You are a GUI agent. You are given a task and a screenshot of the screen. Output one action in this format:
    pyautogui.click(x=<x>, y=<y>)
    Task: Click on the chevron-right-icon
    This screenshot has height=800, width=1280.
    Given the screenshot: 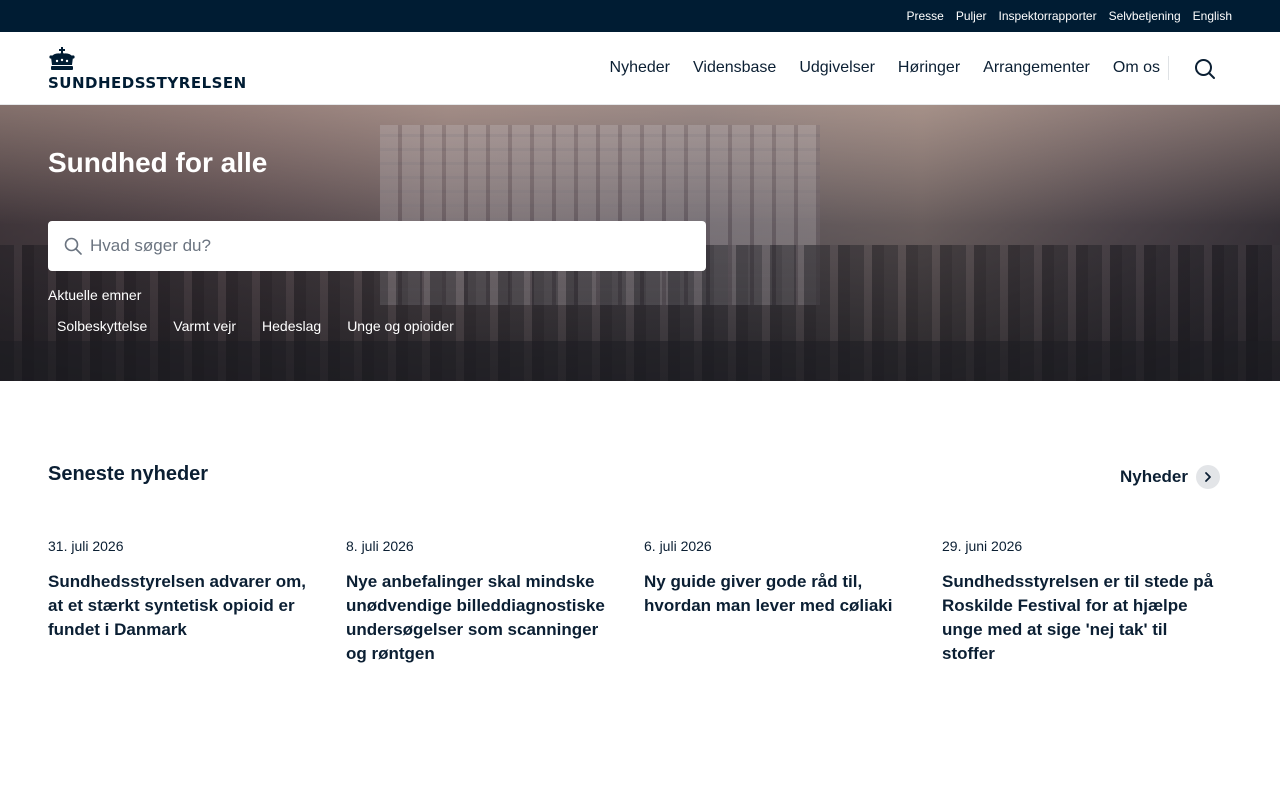 What is the action you would take?
    pyautogui.click(x=1208, y=477)
    